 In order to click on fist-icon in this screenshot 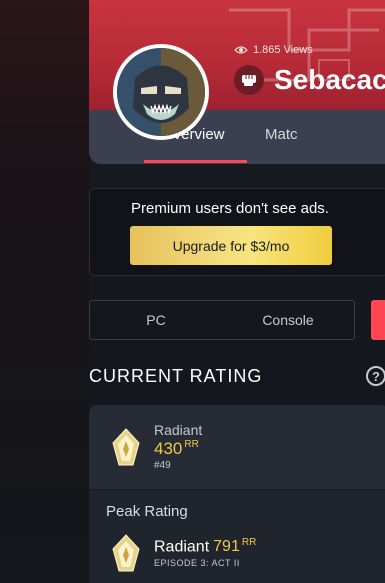, I will do `click(249, 80)`.